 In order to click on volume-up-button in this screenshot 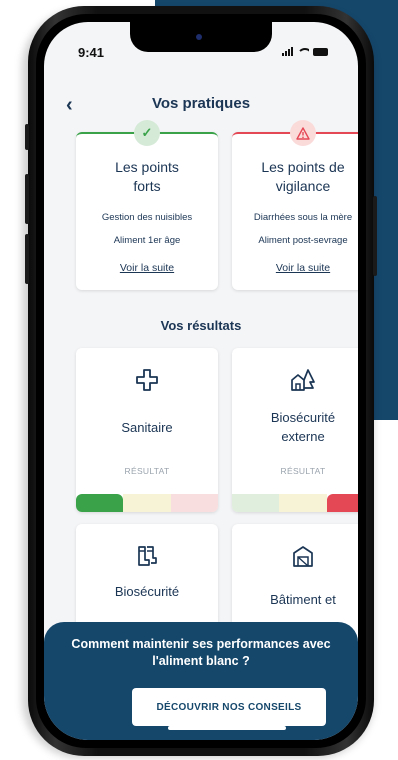, I will do `click(27, 199)`.